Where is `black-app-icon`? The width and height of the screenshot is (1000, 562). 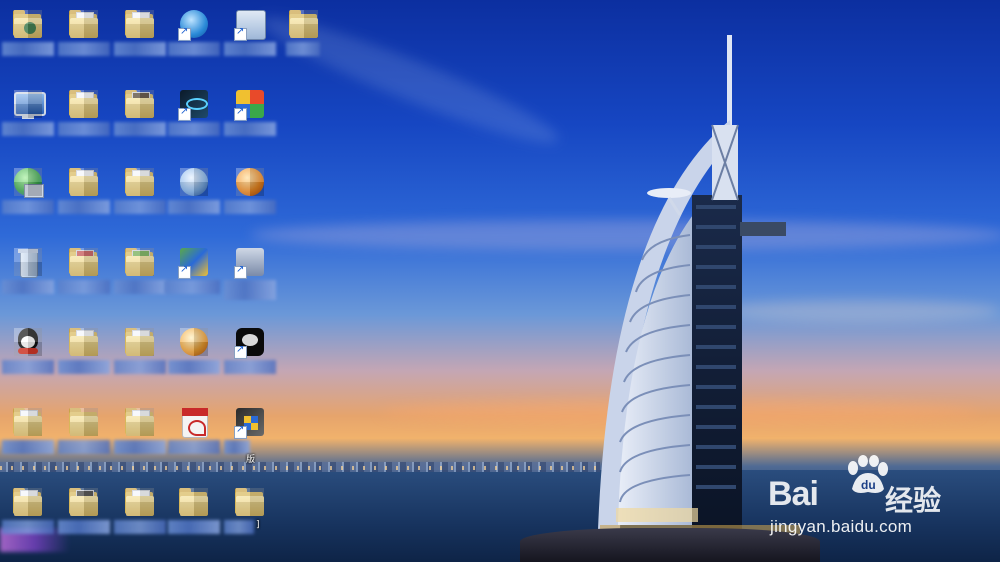
black-app-icon is located at coordinates (250, 342).